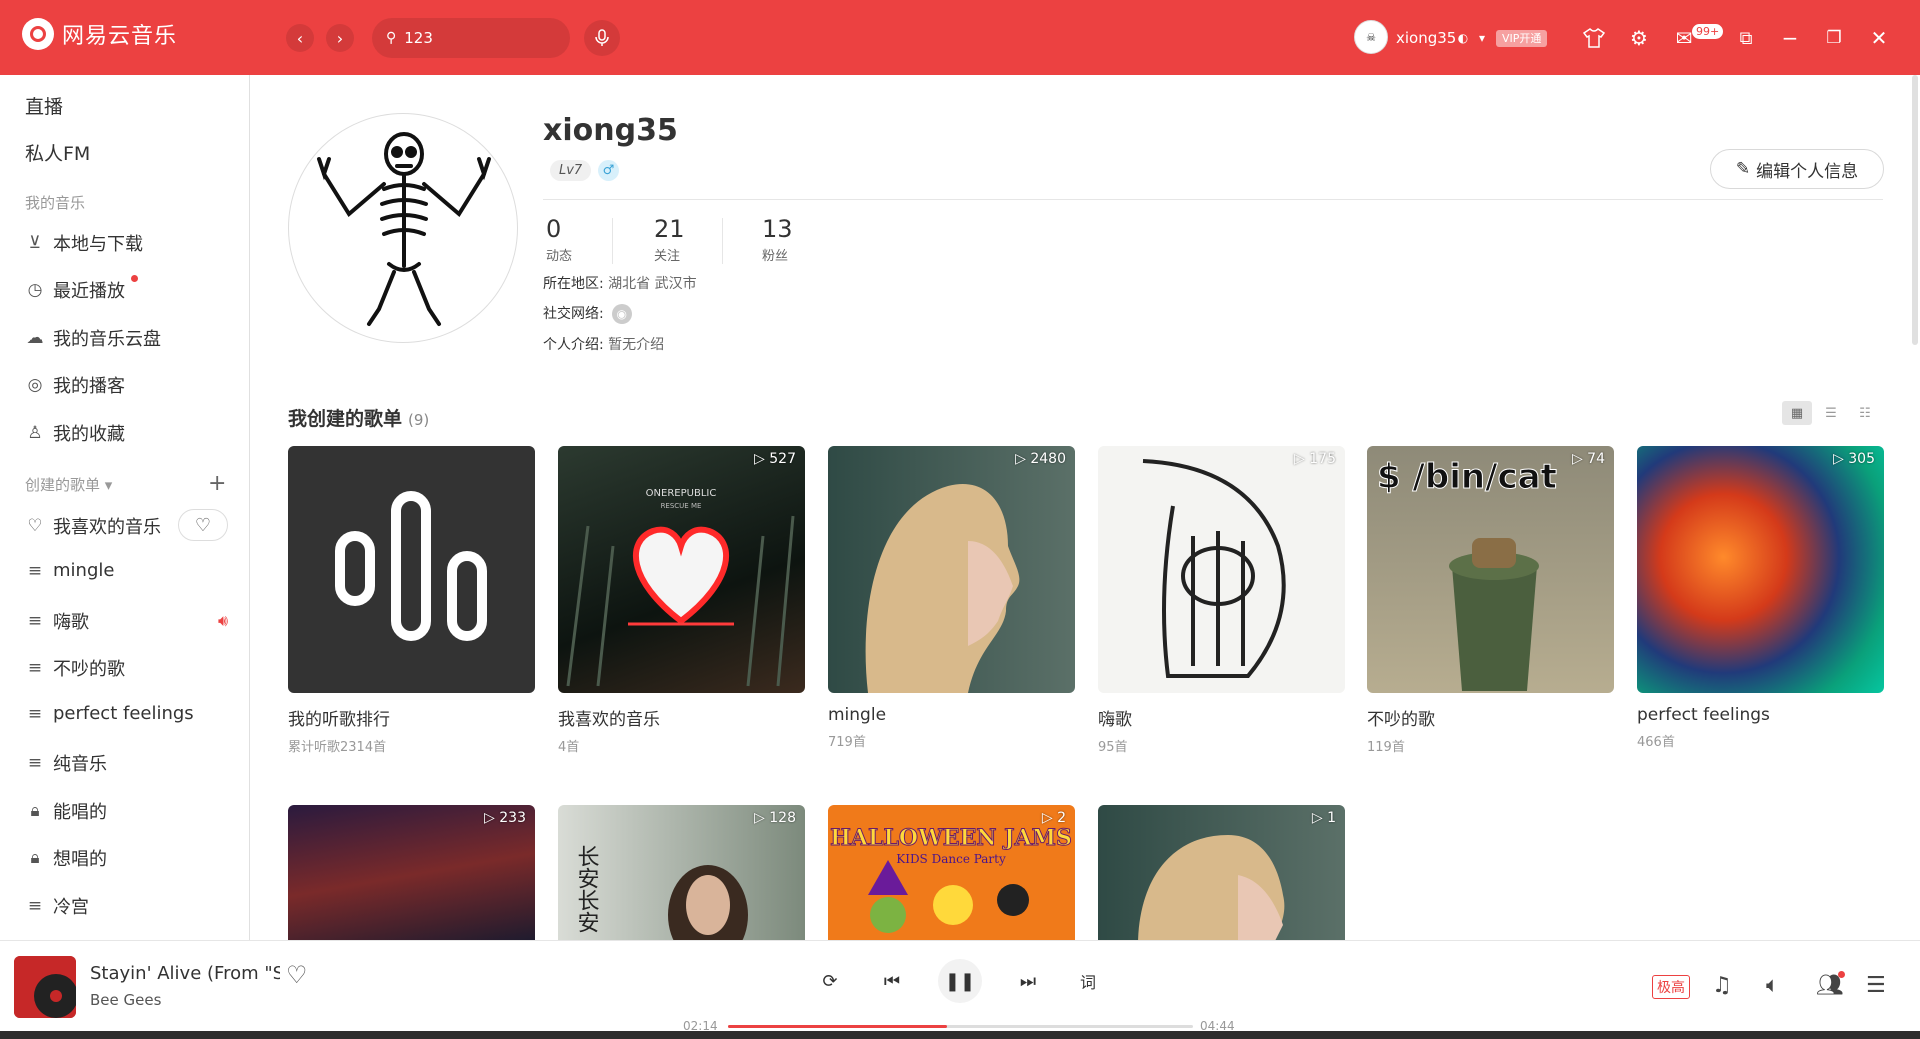 This screenshot has height=1039, width=1920. What do you see at coordinates (960, 1026) in the screenshot?
I see `progress-bar` at bounding box center [960, 1026].